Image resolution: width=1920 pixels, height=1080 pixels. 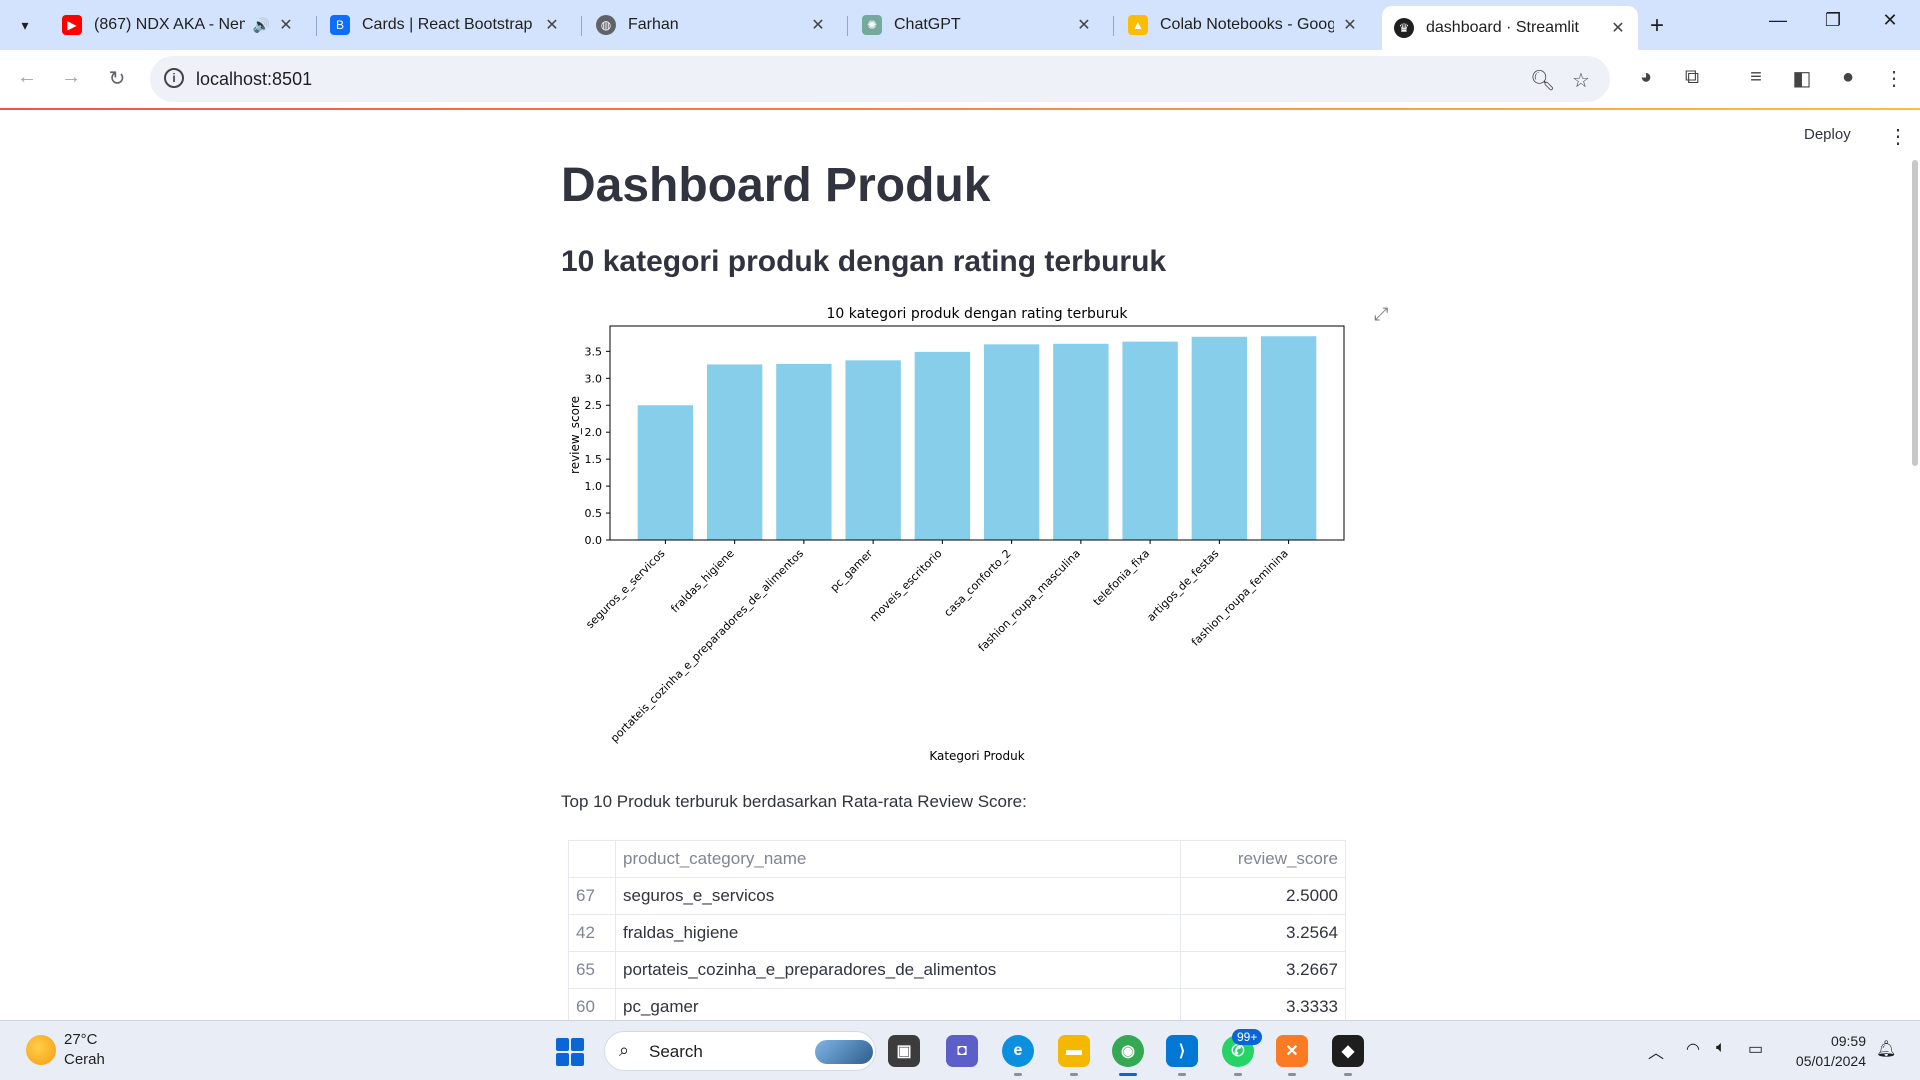 What do you see at coordinates (898, 859) in the screenshot?
I see `table-header-category: product_category_name` at bounding box center [898, 859].